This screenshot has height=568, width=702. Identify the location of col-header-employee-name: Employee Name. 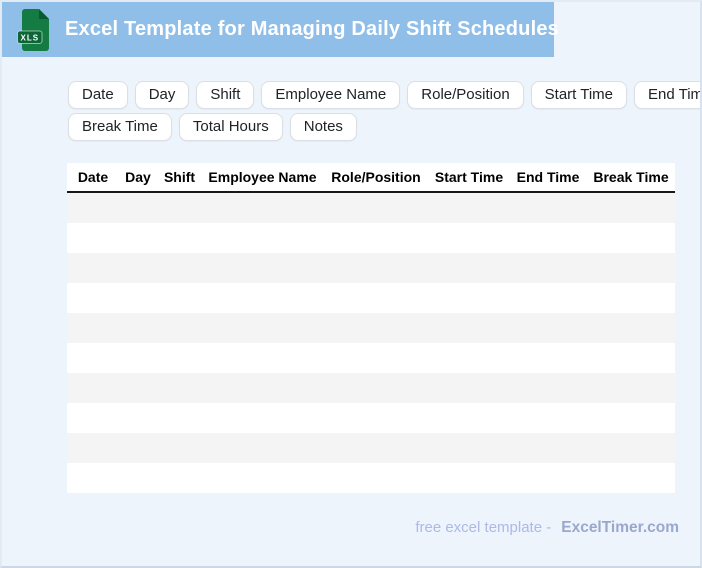
(262, 177).